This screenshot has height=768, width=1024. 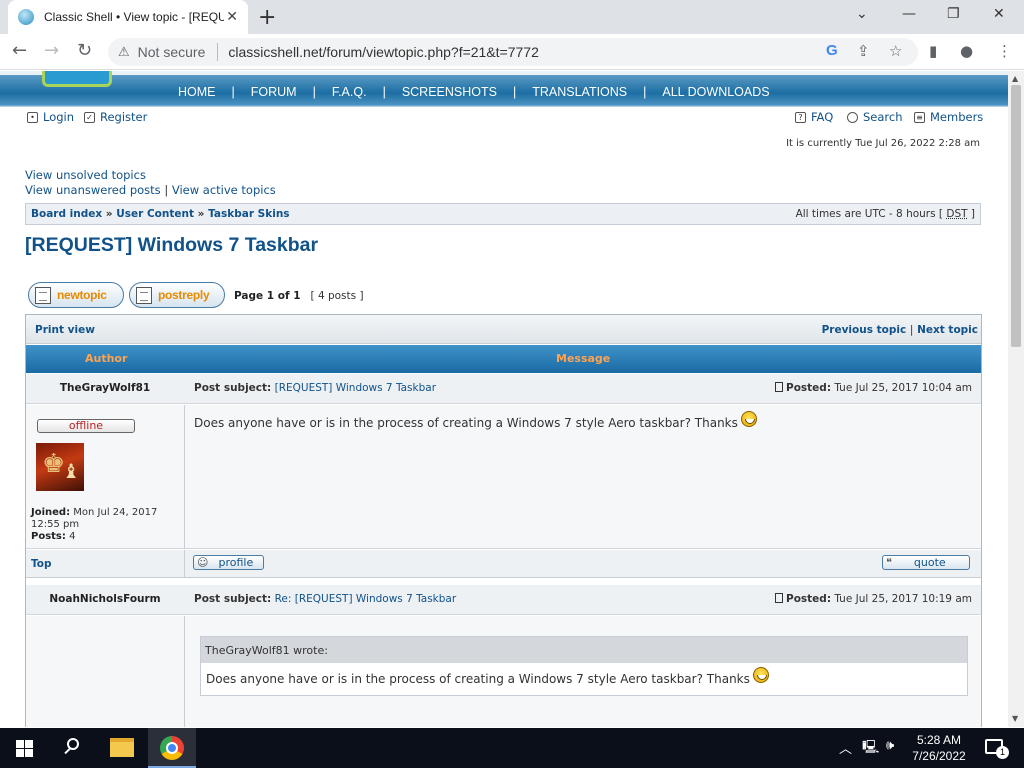 What do you see at coordinates (58, 117) in the screenshot?
I see `login-label: Login` at bounding box center [58, 117].